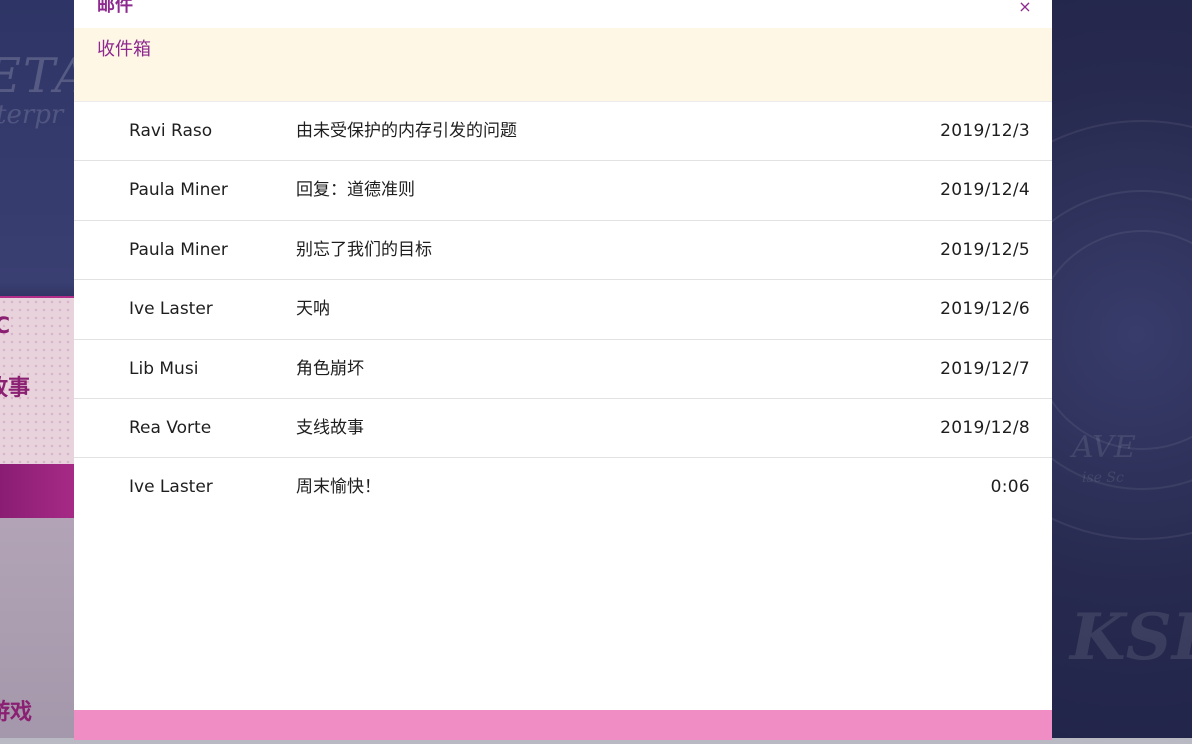 The image size is (1192, 744). Describe the element at coordinates (985, 368) in the screenshot. I see `mail-date: 2019/12/7` at that location.